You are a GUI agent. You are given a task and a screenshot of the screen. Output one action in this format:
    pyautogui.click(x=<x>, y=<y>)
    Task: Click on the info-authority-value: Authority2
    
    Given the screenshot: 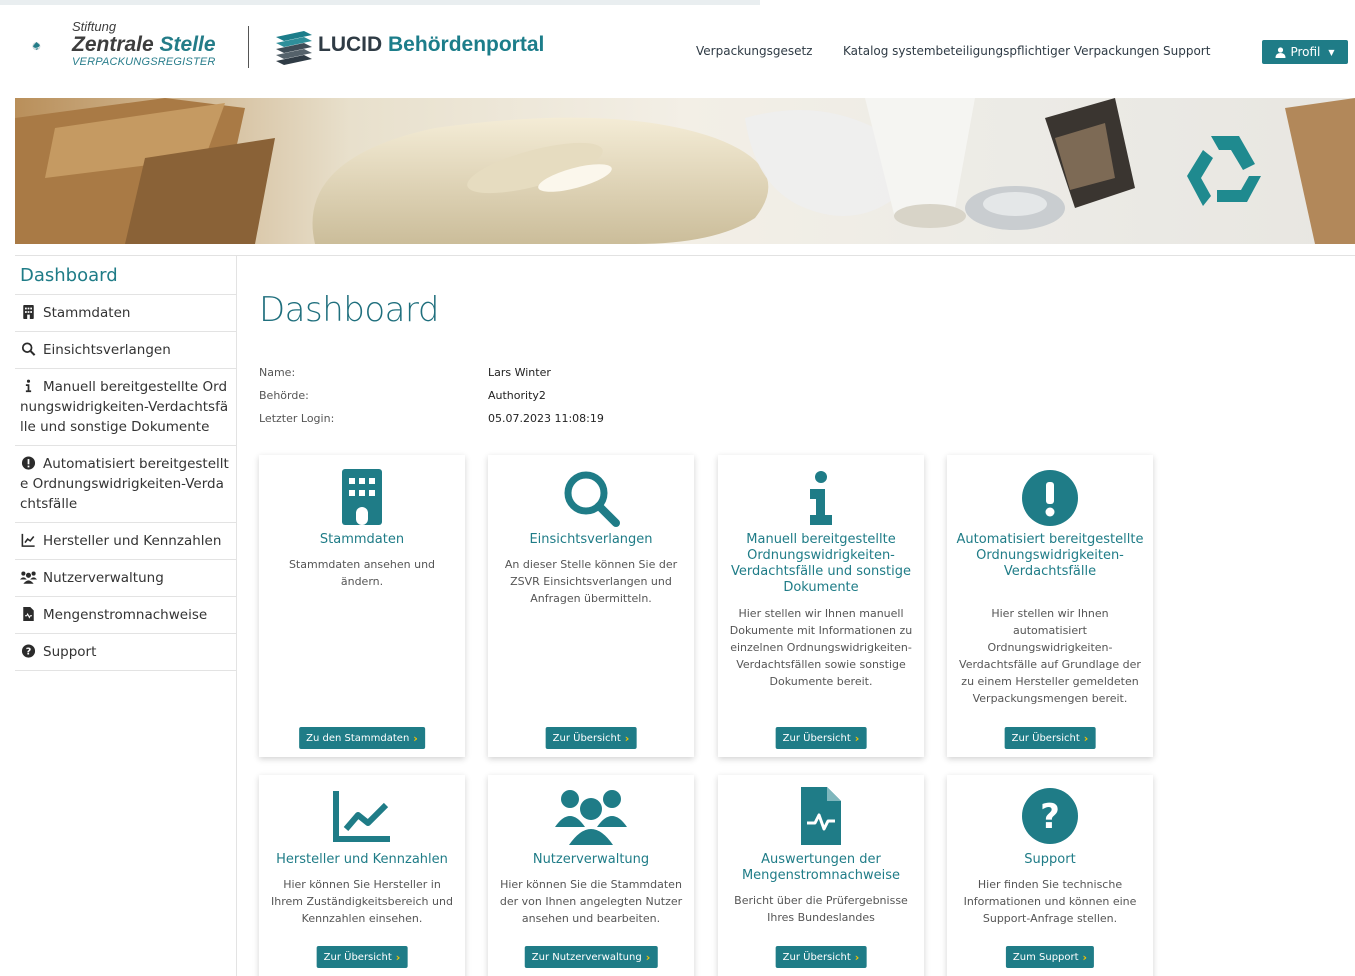 What is the action you would take?
    pyautogui.click(x=517, y=395)
    